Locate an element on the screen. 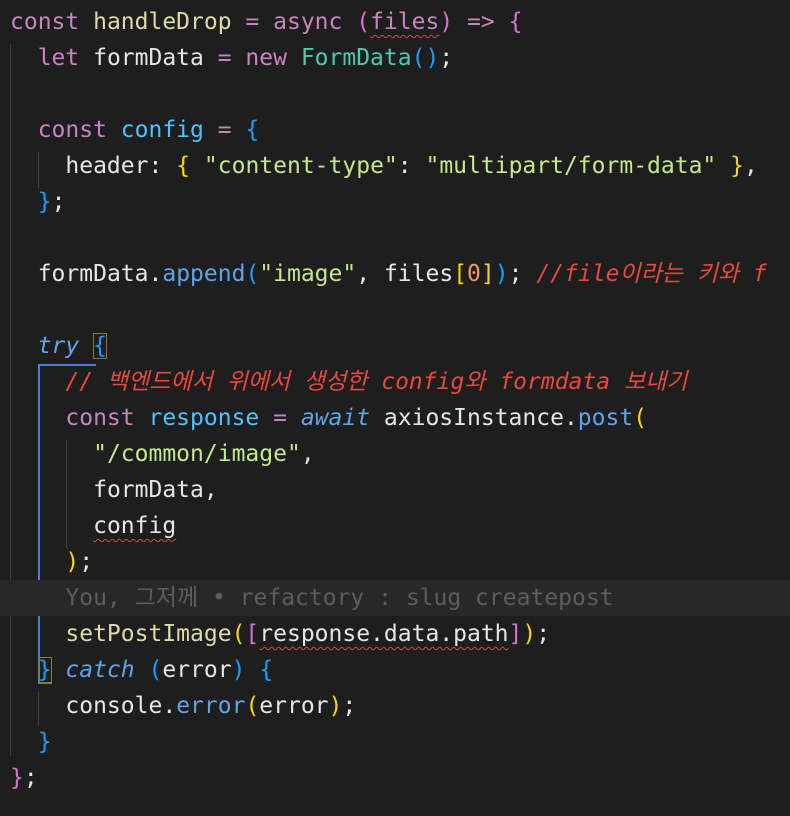  code-line: formData, is located at coordinates (395, 490).